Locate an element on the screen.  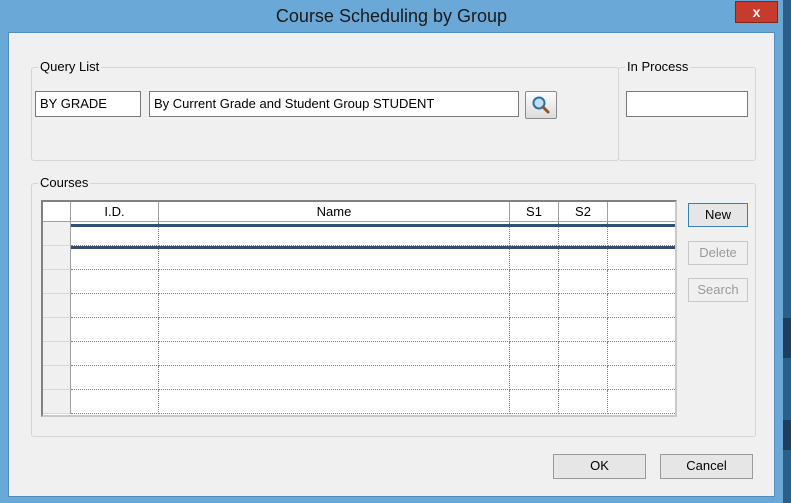
search-course-button: Search is located at coordinates (718, 290).